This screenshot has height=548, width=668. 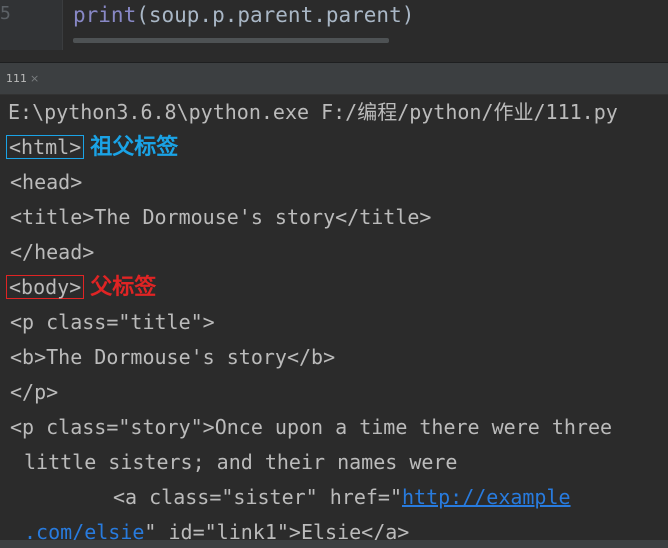 I want to click on console-body-line: <body> 父标签, so click(x=81, y=287).